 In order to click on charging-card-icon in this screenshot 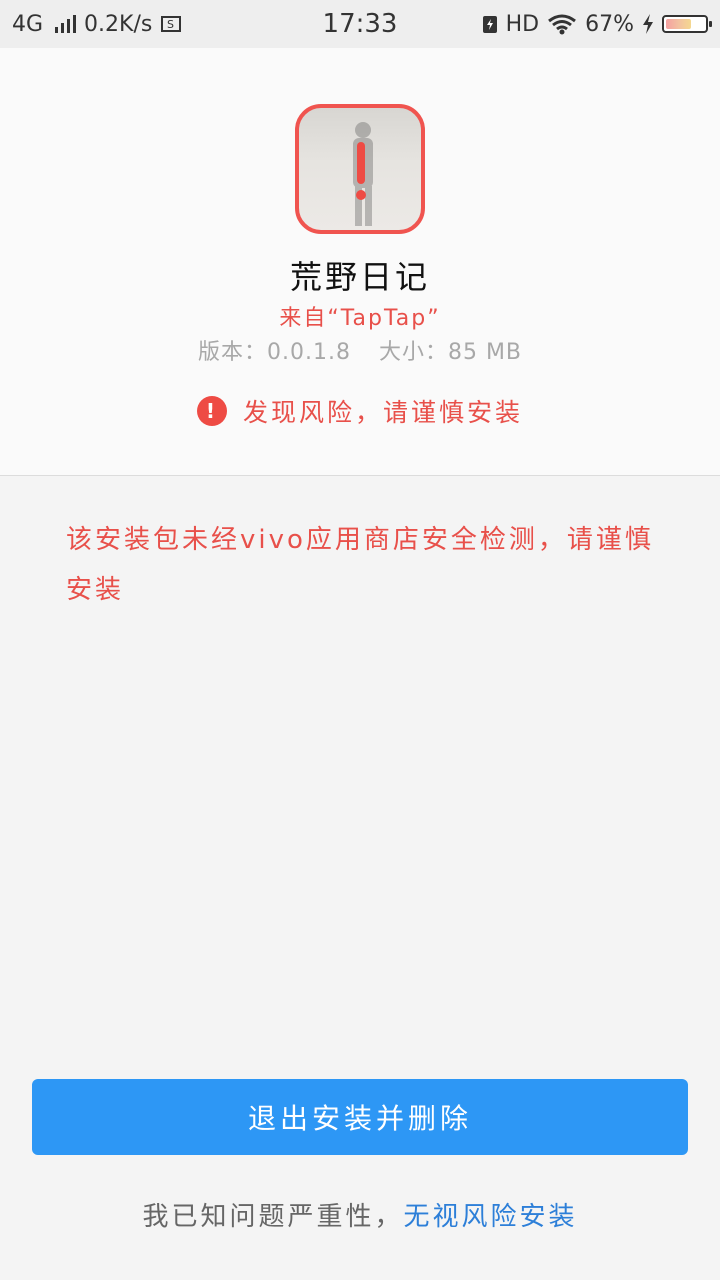, I will do `click(490, 24)`.